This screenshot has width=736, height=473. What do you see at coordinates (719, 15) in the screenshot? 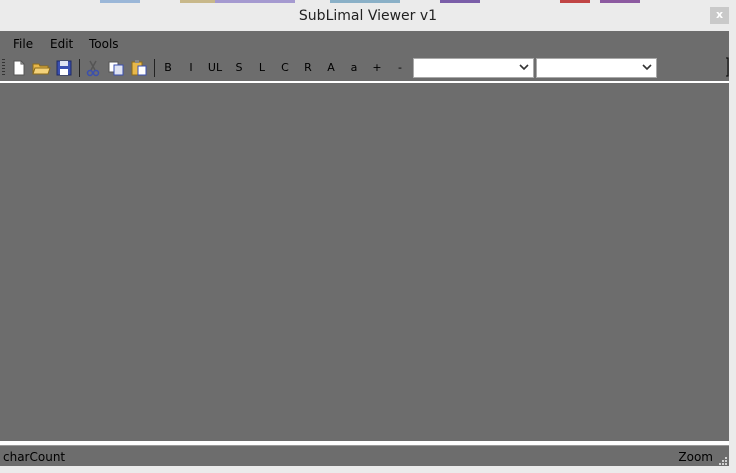
I see `close-button: x` at bounding box center [719, 15].